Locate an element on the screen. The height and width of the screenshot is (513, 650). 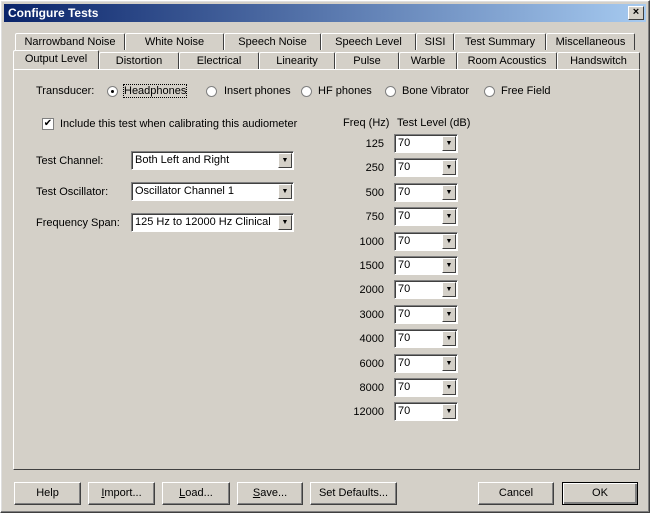
include-calibration-checkbox: ✔ is located at coordinates (48, 124).